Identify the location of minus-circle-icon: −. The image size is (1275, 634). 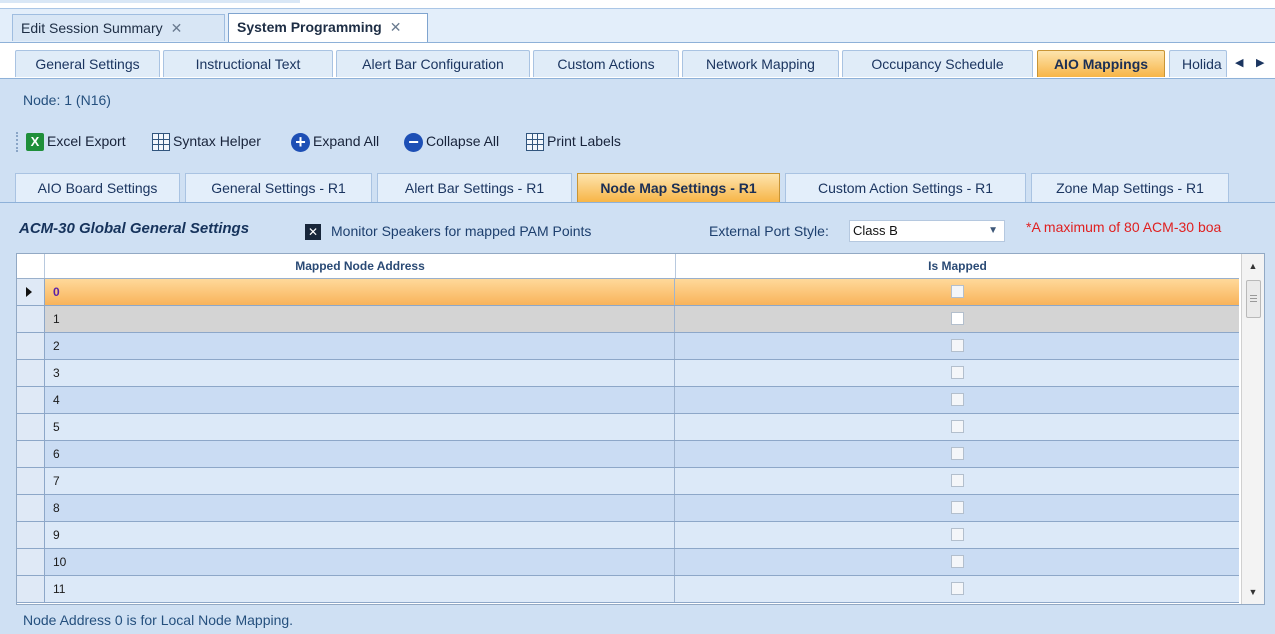
(413, 142).